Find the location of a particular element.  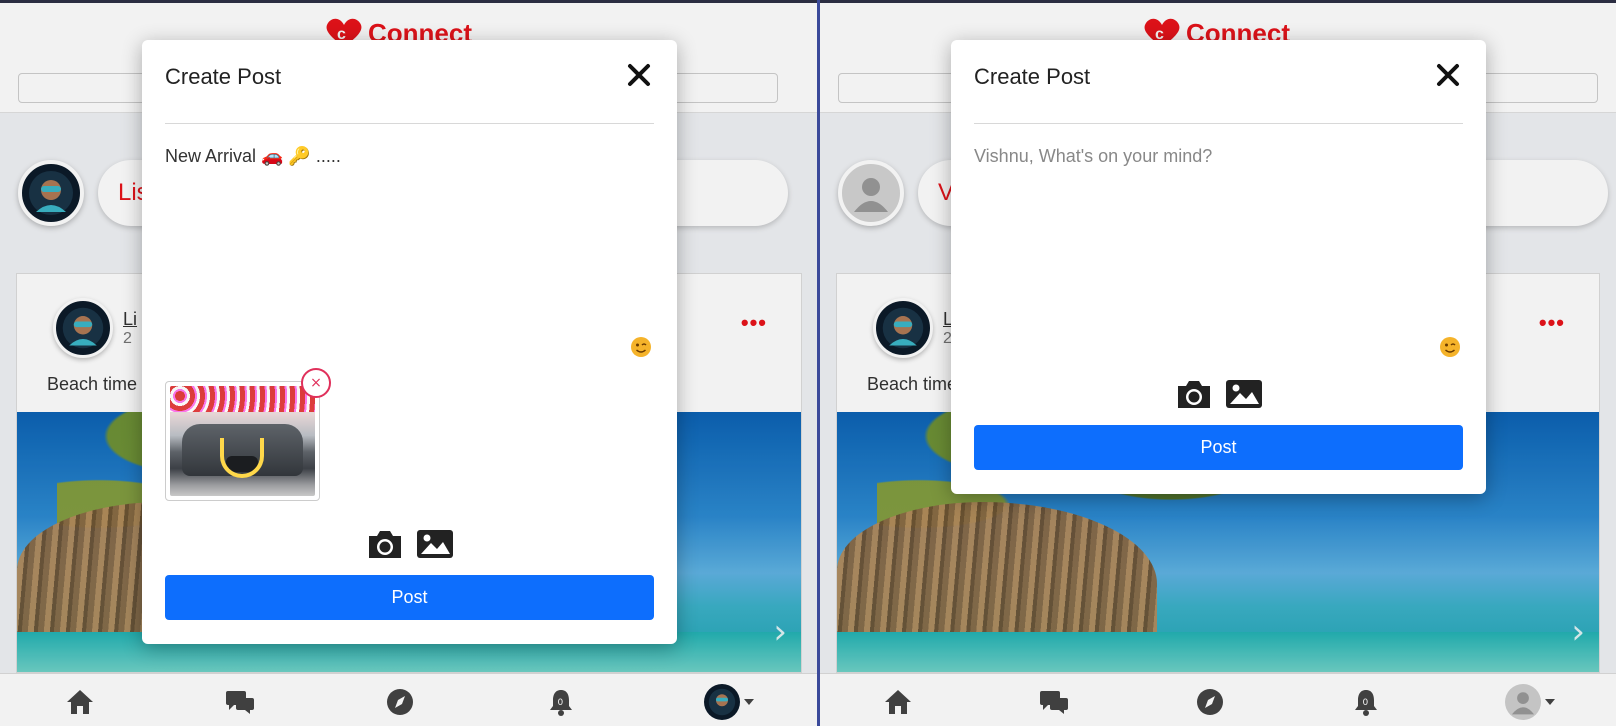

attached-photo is located at coordinates (242, 441).